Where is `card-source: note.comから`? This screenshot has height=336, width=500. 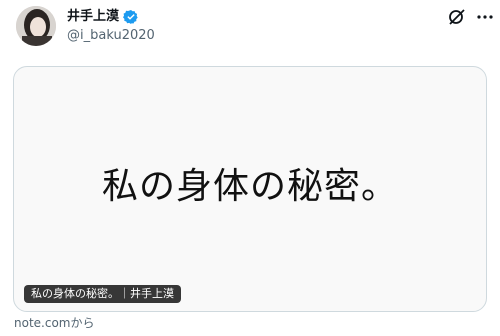
card-source: note.comから is located at coordinates (54, 323).